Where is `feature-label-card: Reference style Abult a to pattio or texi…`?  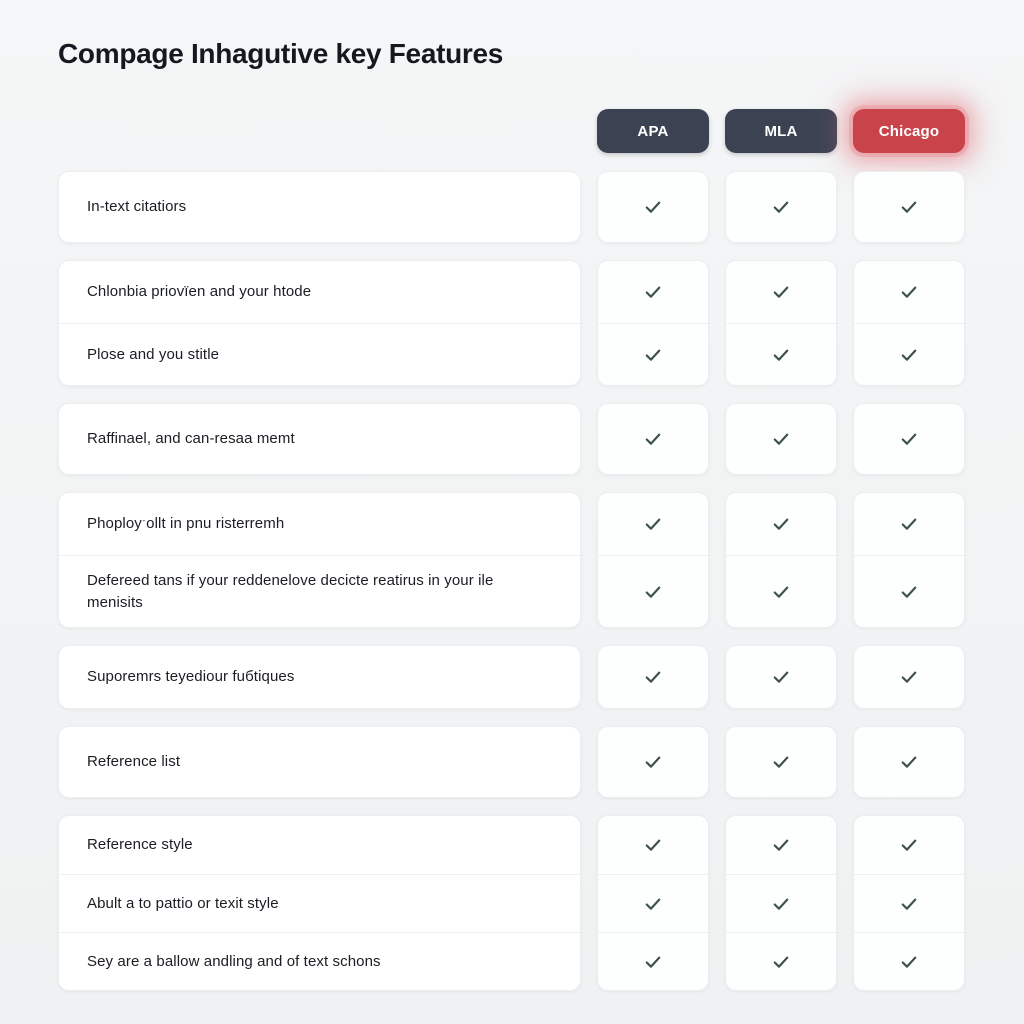
feature-label-card: Reference style Abult a to pattio or texi… is located at coordinates (319, 903).